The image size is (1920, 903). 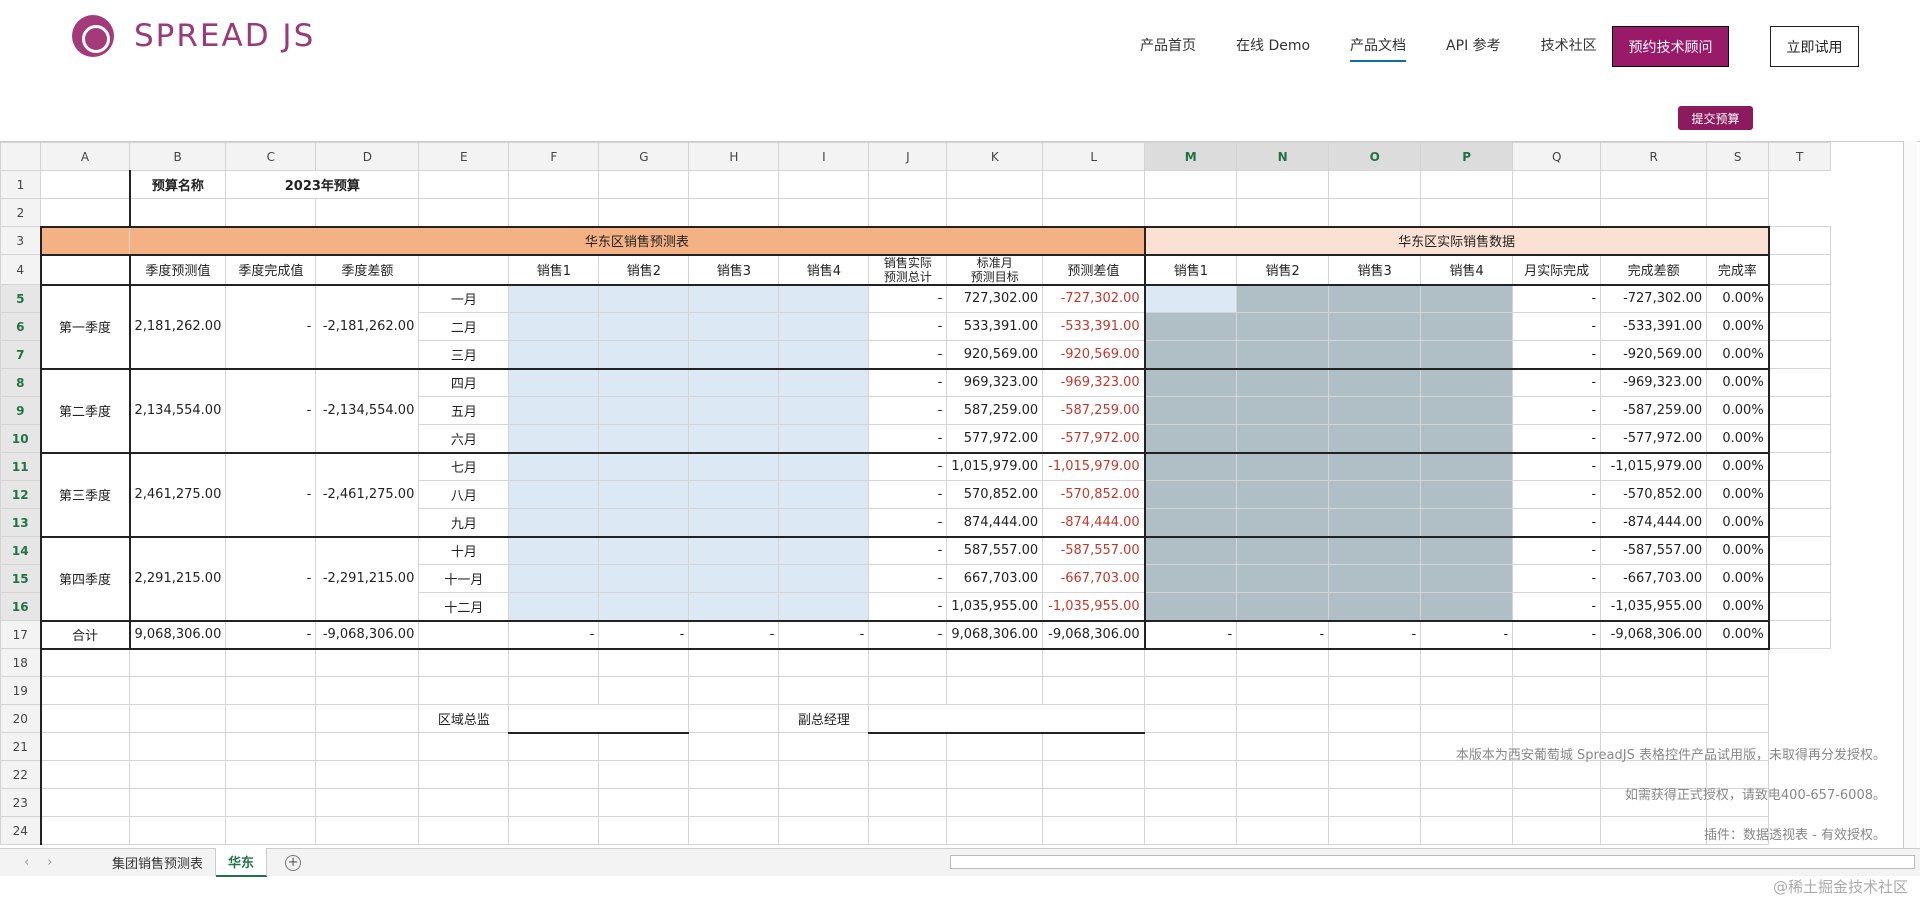 What do you see at coordinates (1378, 46) in the screenshot?
I see `nav-item-docs: 产品文档` at bounding box center [1378, 46].